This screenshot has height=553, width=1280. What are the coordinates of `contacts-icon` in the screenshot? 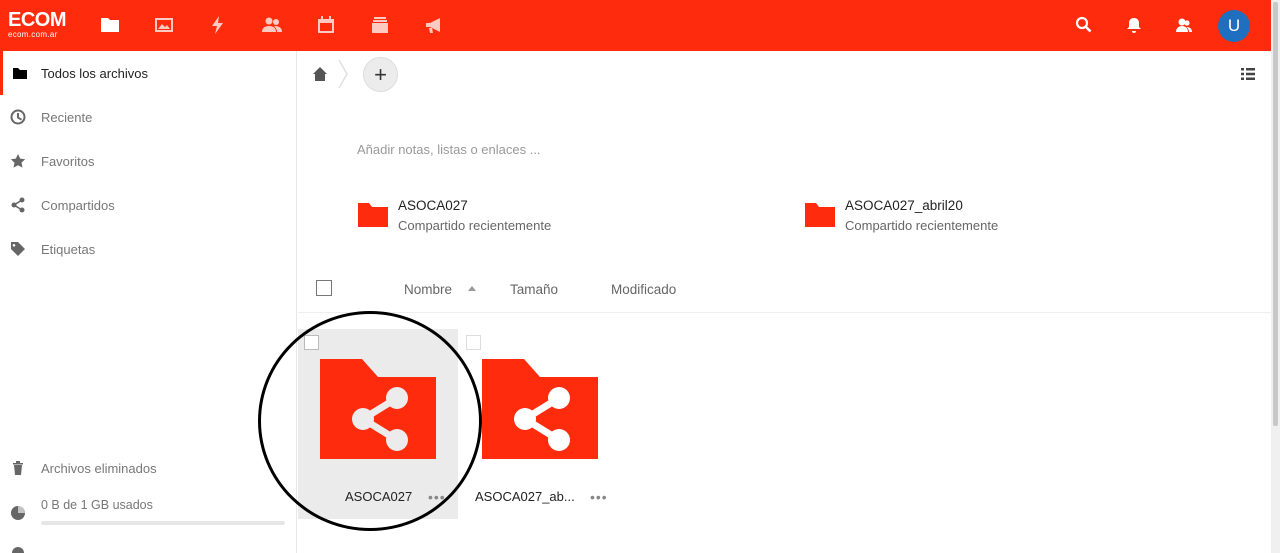 It's located at (272, 25).